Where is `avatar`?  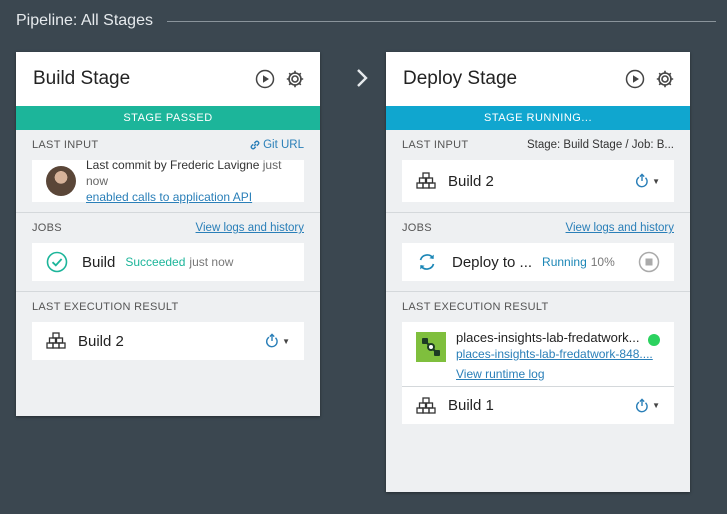 avatar is located at coordinates (61, 181).